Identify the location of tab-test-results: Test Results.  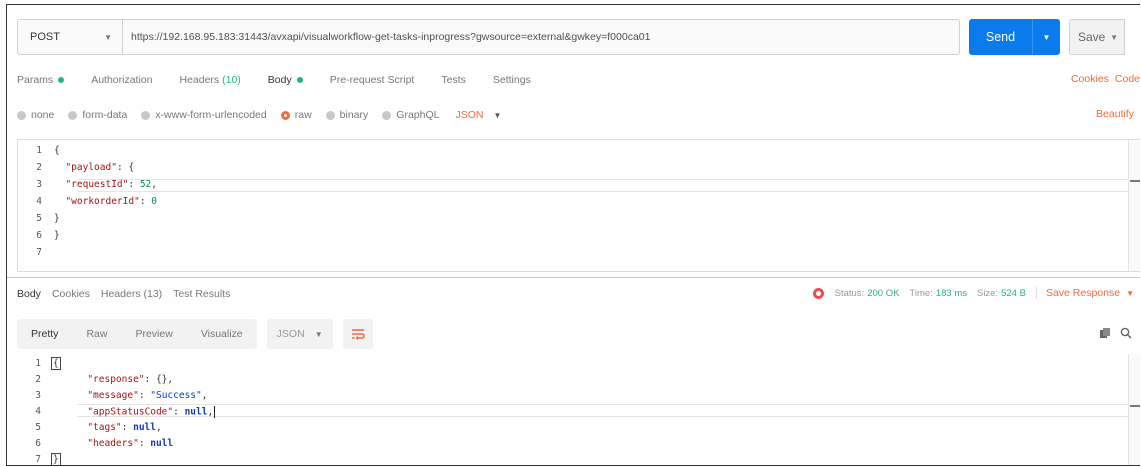
(201, 294).